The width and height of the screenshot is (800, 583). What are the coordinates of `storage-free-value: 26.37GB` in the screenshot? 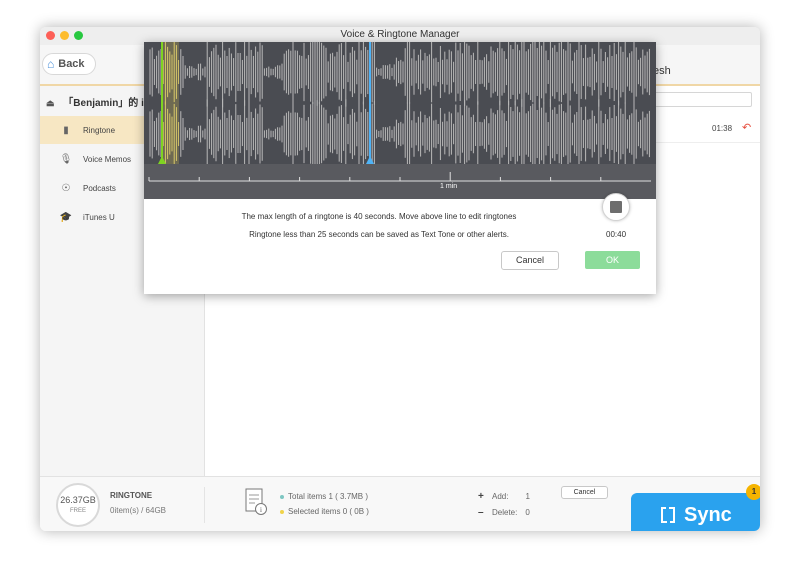 It's located at (78, 500).